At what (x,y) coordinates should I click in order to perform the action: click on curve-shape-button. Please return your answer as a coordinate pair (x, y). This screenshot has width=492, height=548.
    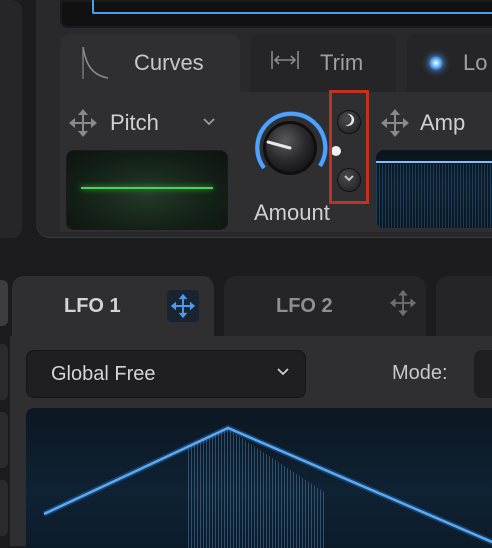
    Looking at the image, I should click on (349, 122).